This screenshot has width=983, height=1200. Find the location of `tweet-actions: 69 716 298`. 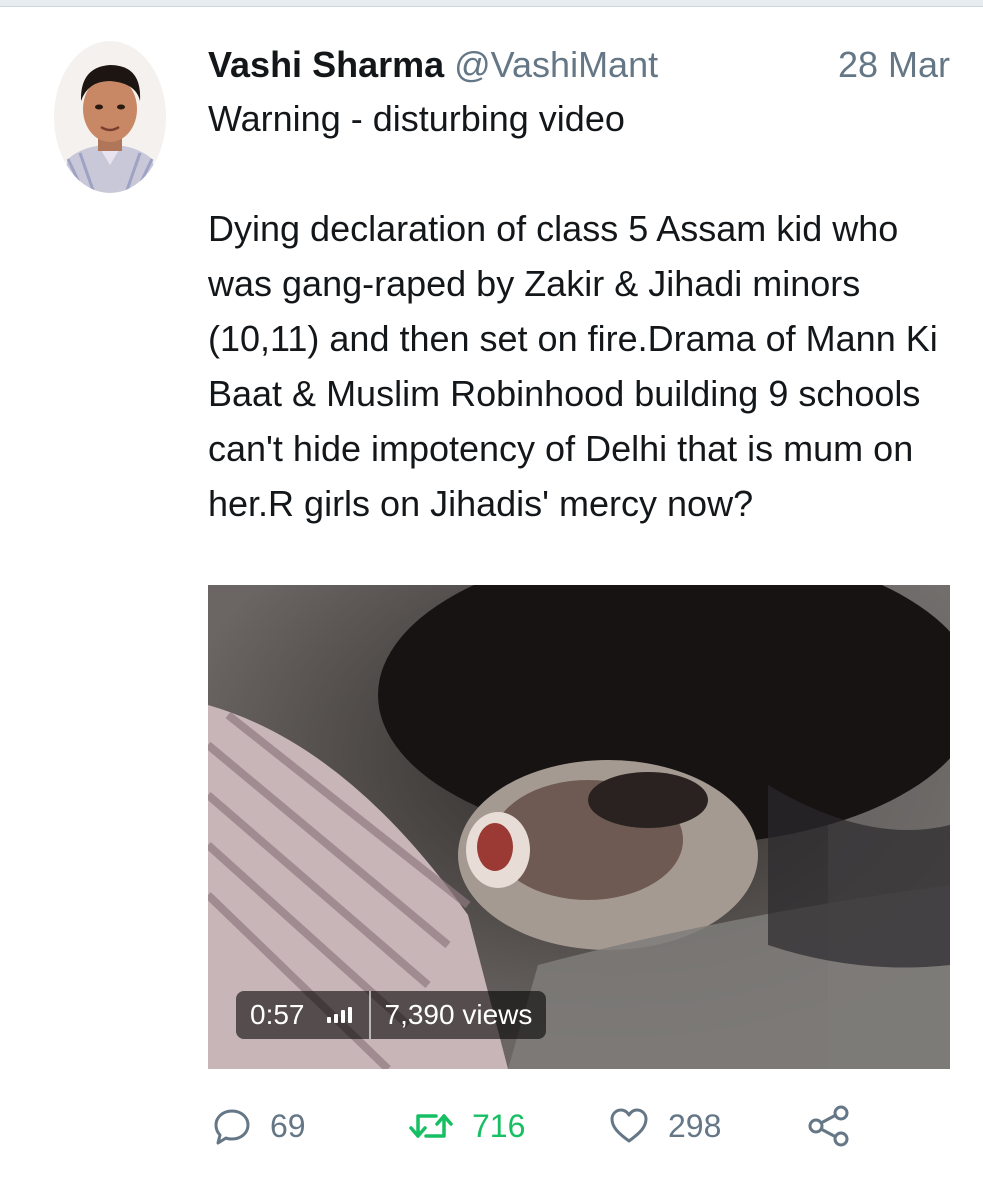

tweet-actions: 69 716 298 is located at coordinates (579, 1126).